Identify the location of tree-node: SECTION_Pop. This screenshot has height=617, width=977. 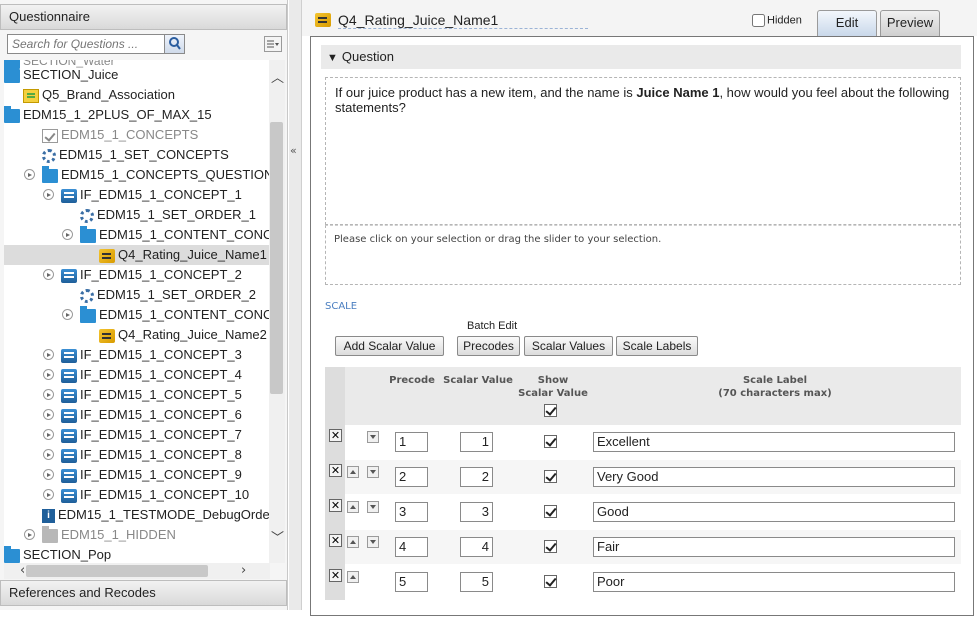
(137, 554).